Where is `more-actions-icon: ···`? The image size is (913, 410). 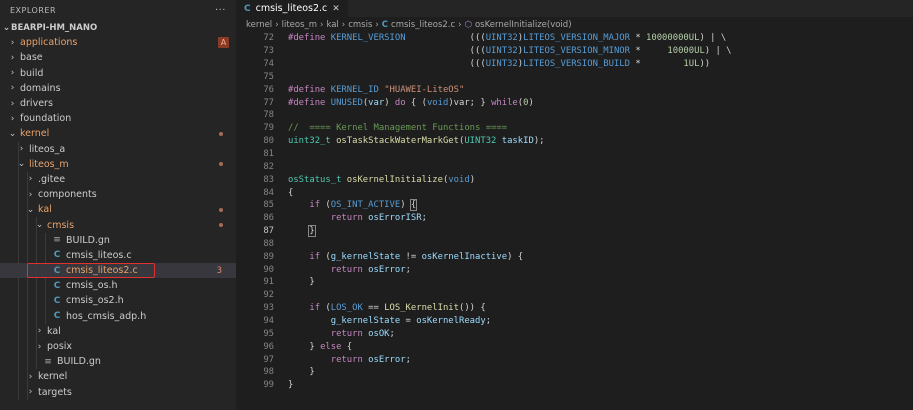
more-actions-icon: ··· is located at coordinates (220, 10).